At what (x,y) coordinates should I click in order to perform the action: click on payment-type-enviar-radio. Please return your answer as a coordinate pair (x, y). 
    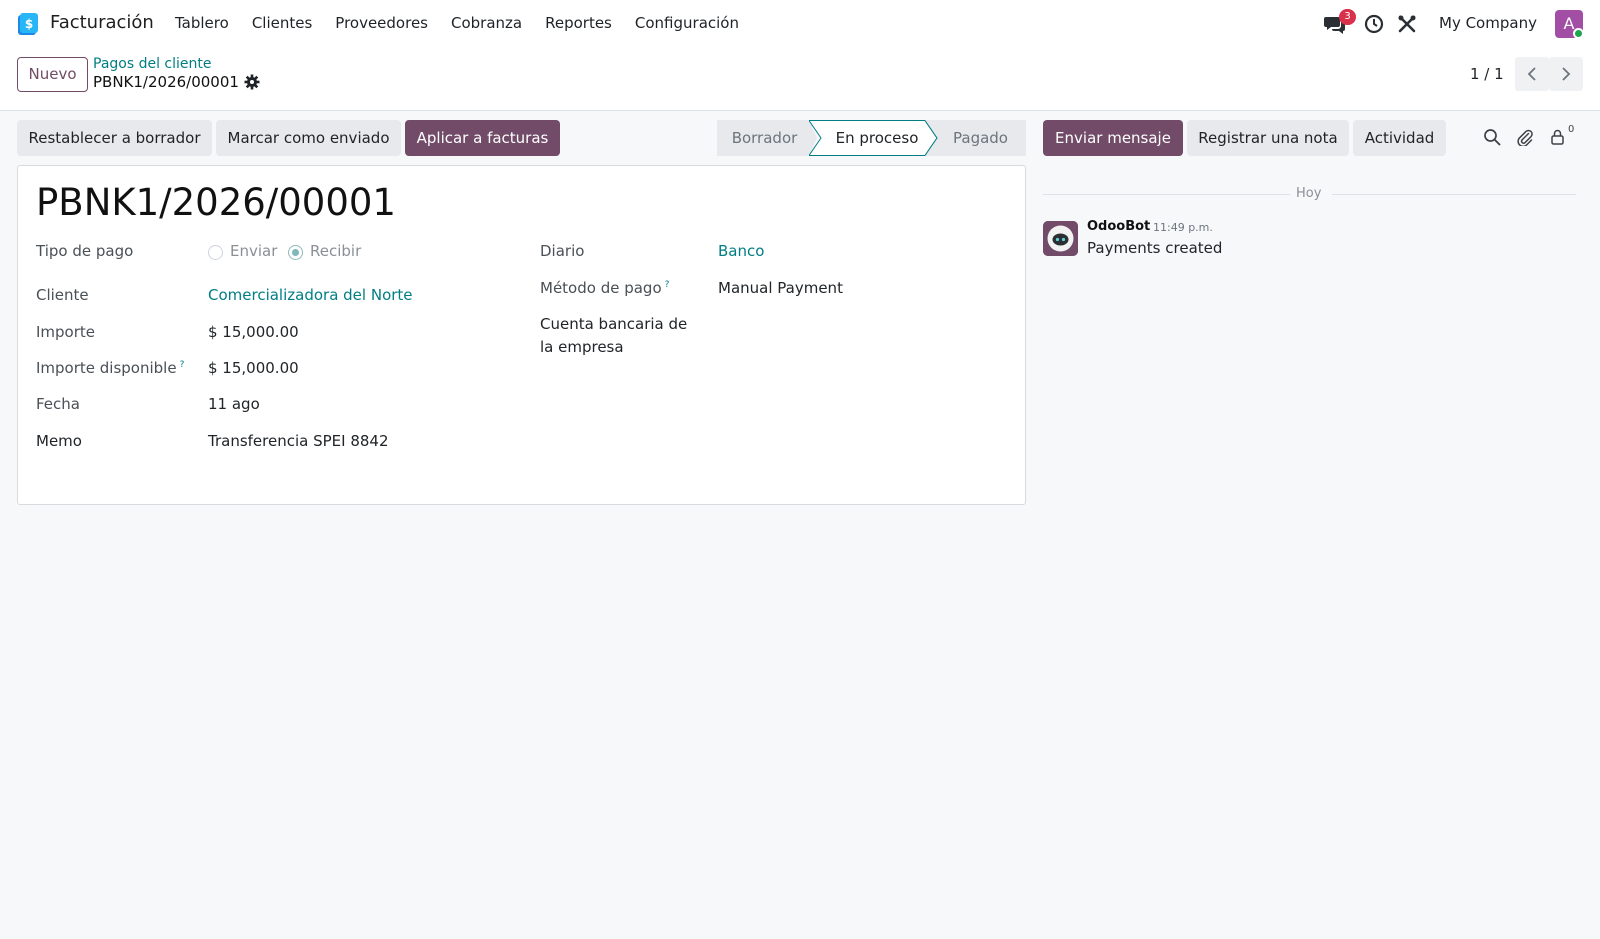
    Looking at the image, I should click on (215, 252).